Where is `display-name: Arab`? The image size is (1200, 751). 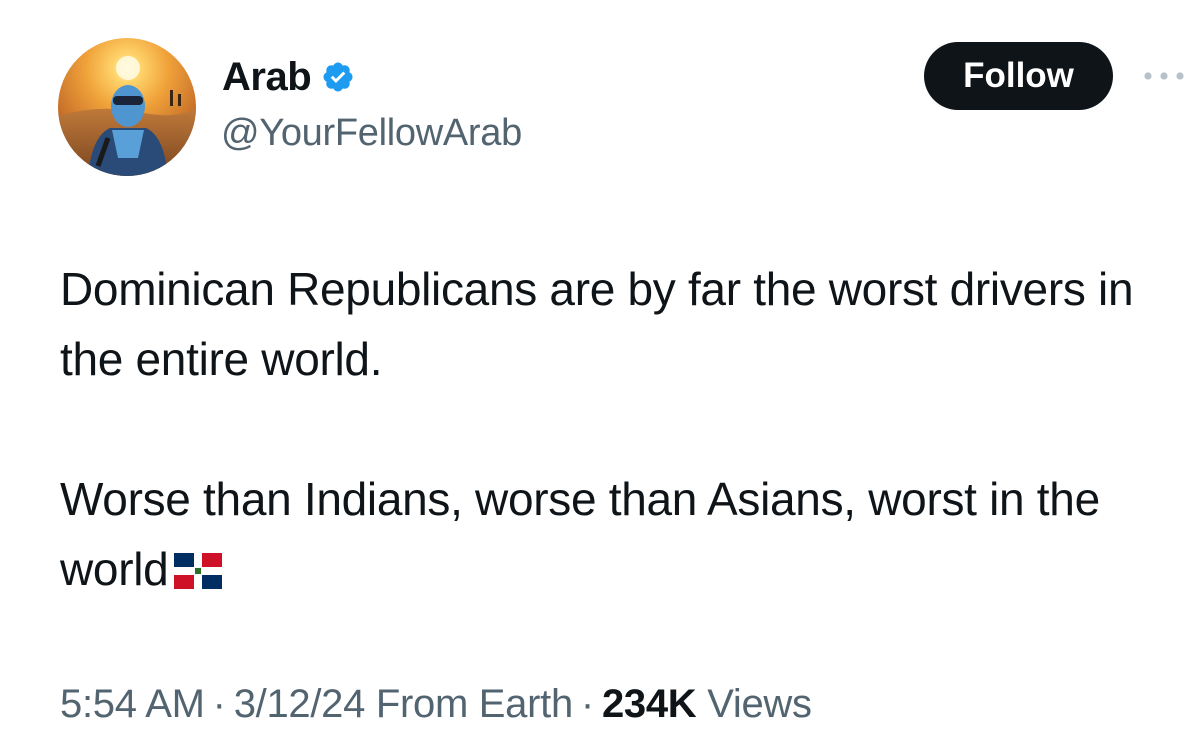 display-name: Arab is located at coordinates (267, 77).